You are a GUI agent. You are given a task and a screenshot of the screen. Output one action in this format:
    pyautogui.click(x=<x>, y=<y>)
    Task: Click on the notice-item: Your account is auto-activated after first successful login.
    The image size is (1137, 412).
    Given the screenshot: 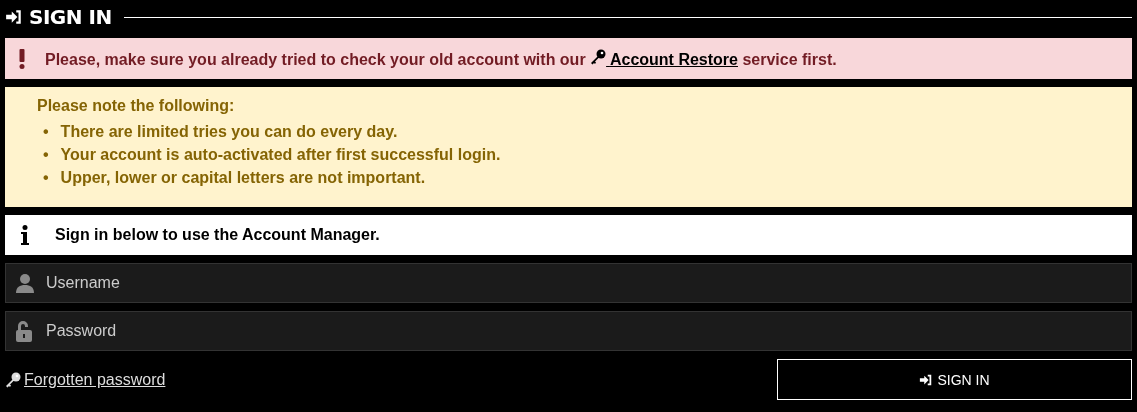 What is the action you would take?
    pyautogui.click(x=280, y=155)
    